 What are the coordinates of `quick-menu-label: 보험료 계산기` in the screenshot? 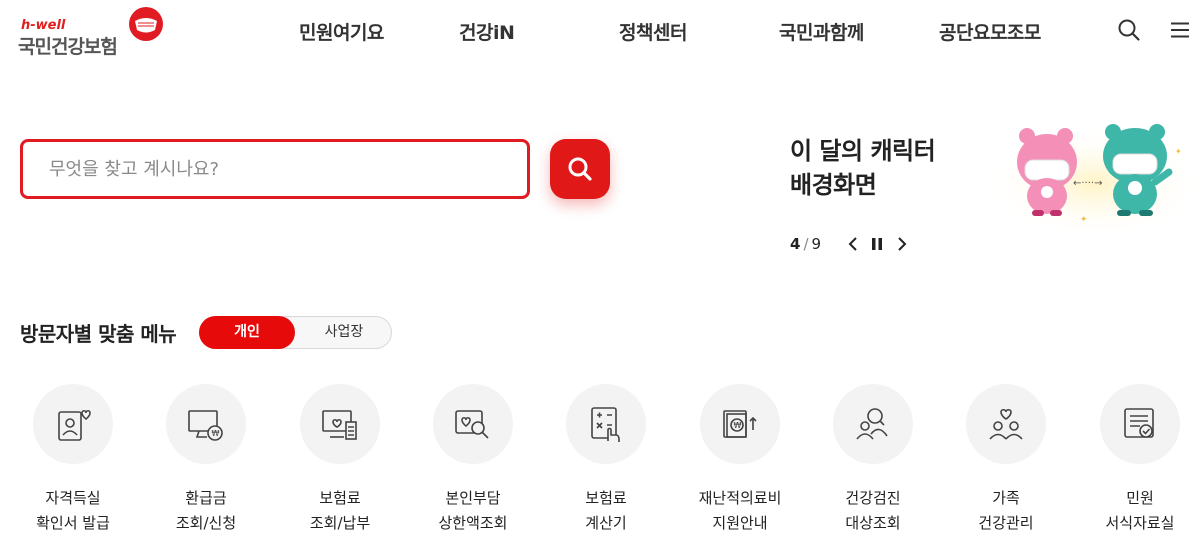 It's located at (606, 511).